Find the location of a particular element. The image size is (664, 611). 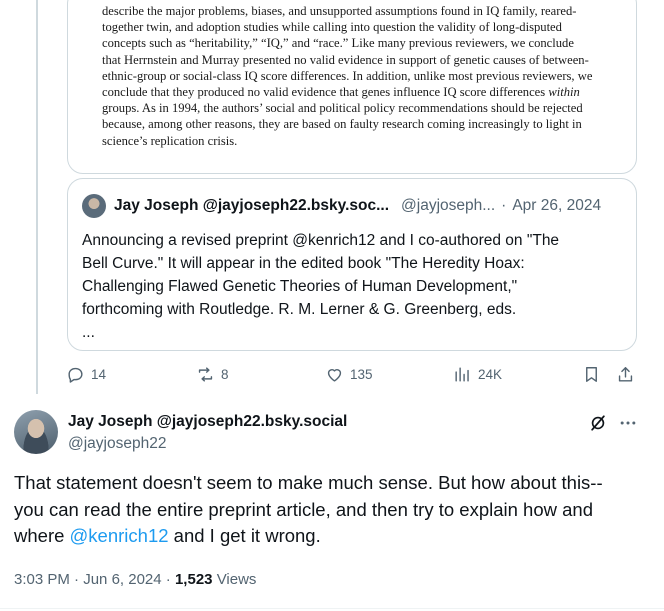

reply-icon is located at coordinates (75, 375).